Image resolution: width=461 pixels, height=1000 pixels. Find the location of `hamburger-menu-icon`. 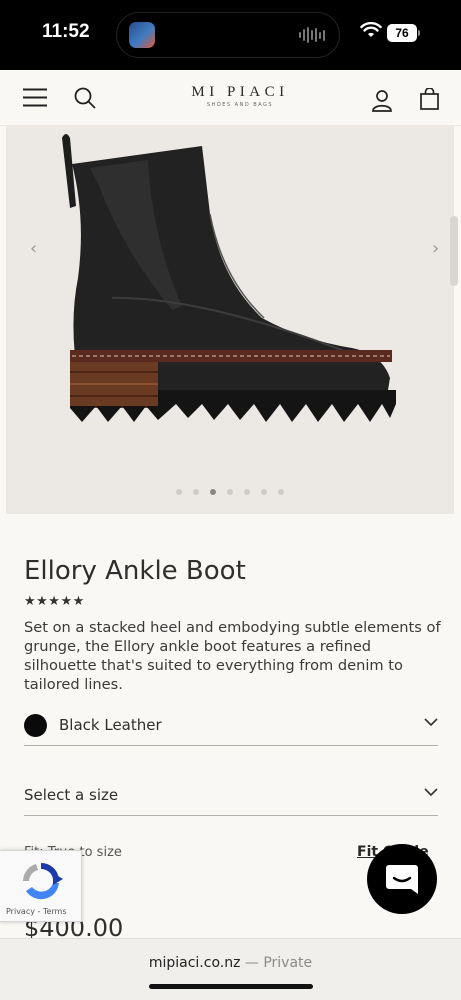

hamburger-menu-icon is located at coordinates (35, 97).